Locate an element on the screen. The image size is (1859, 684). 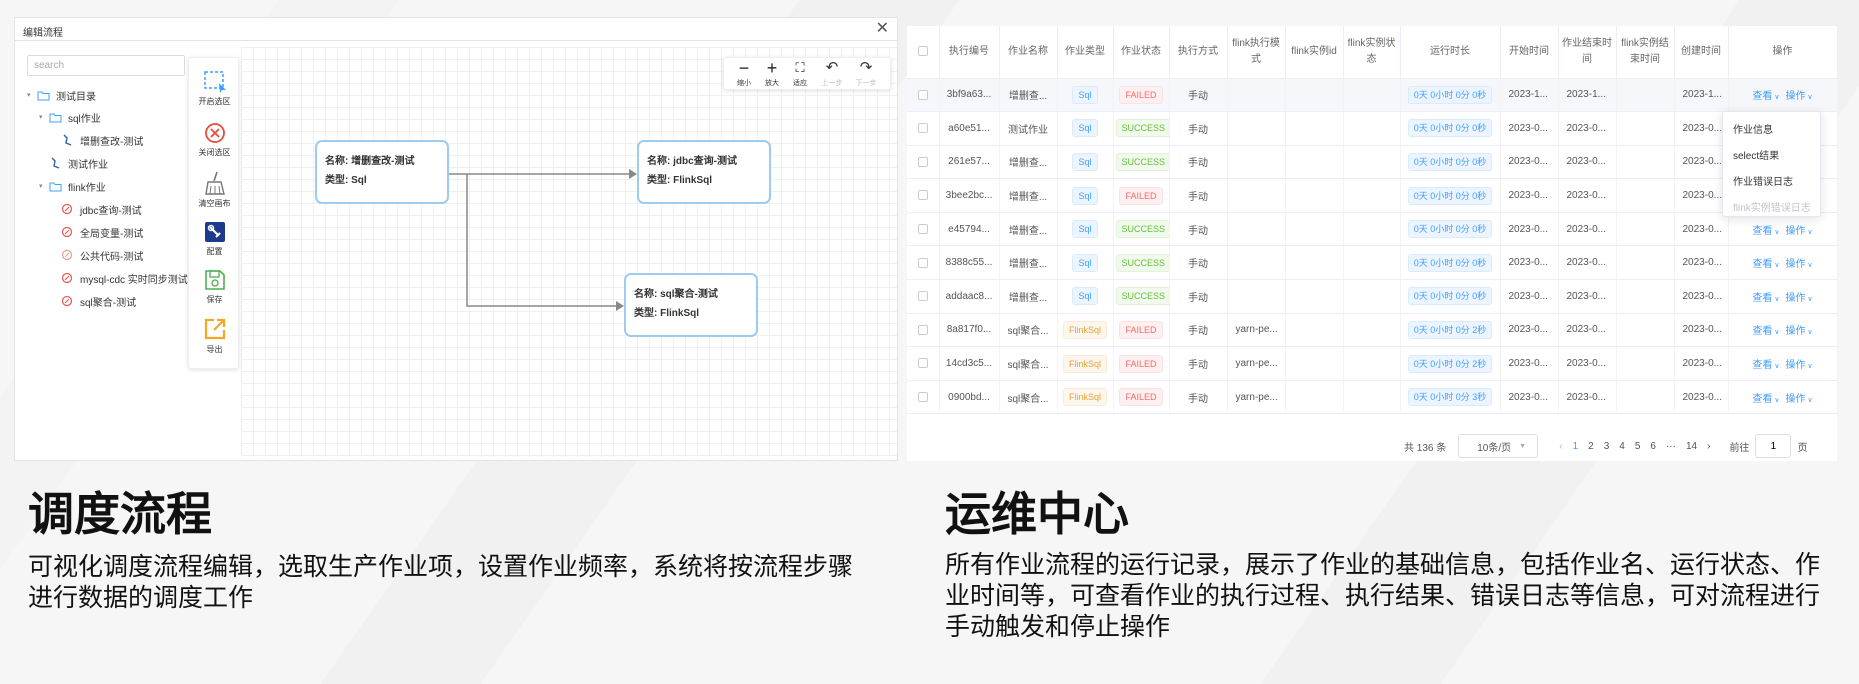
dropdown-item-select-result: select结果 is located at coordinates (1756, 154).